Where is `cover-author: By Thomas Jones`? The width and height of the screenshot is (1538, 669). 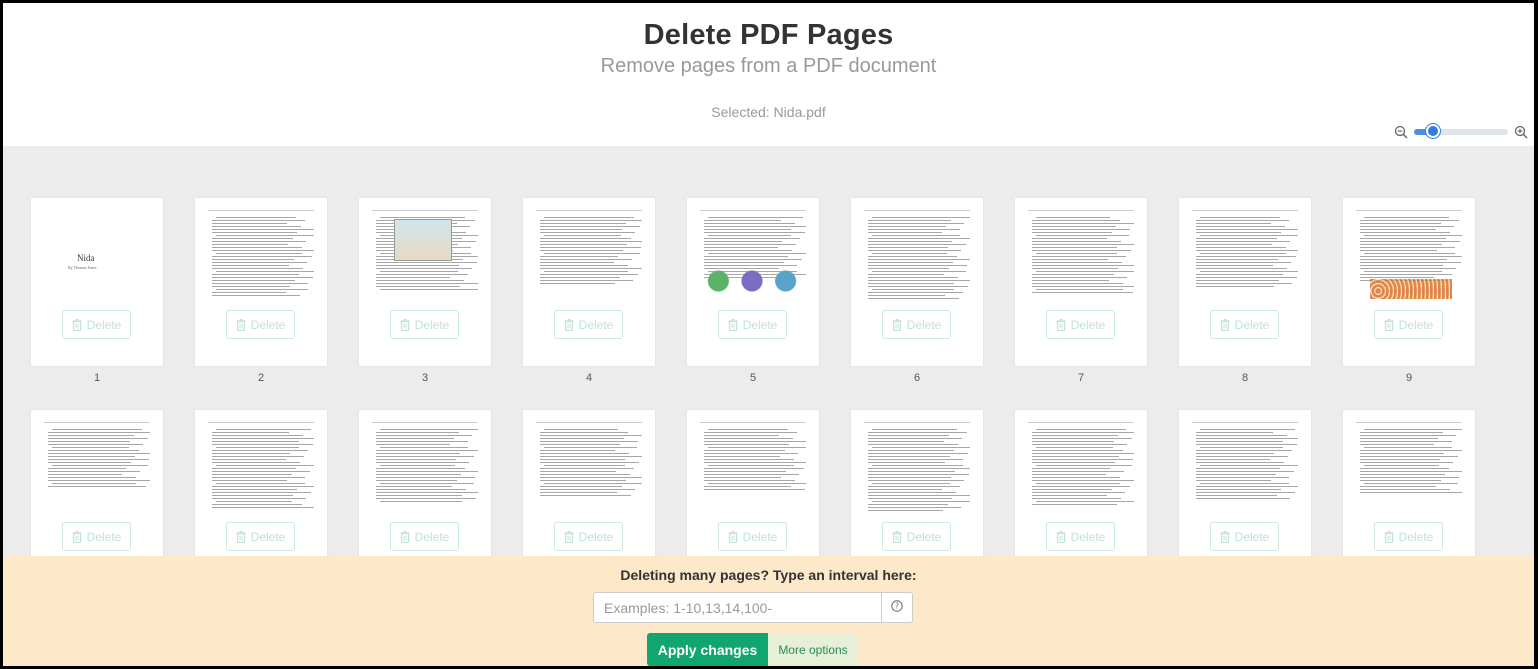 cover-author: By Thomas Jones is located at coordinates (82, 267).